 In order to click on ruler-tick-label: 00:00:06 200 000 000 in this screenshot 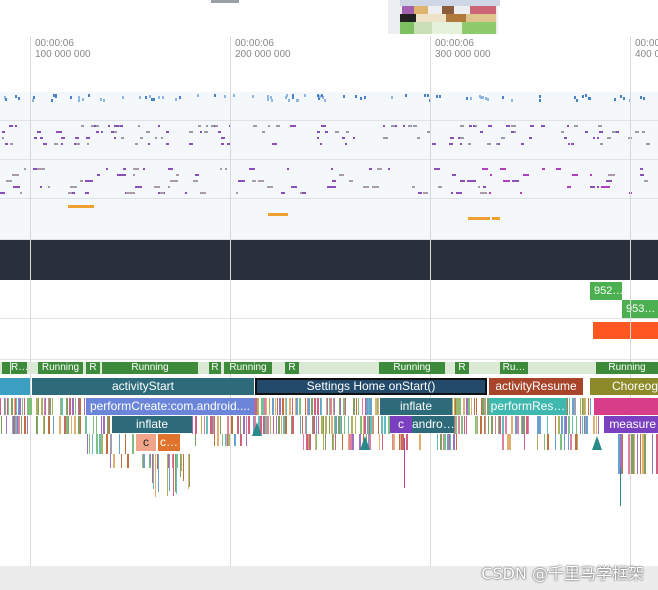, I will do `click(263, 49)`.